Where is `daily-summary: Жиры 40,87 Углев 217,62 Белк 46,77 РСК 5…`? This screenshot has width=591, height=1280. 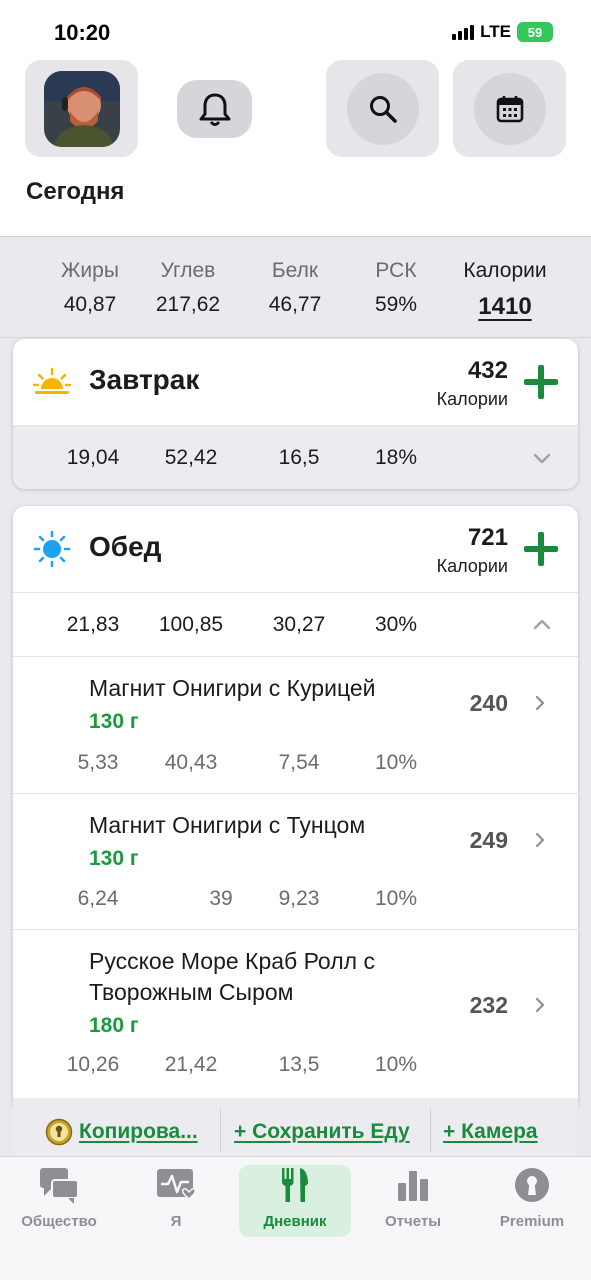
daily-summary: Жиры 40,87 Углев 217,62 Белк 46,77 РСК 5… is located at coordinates (295, 287).